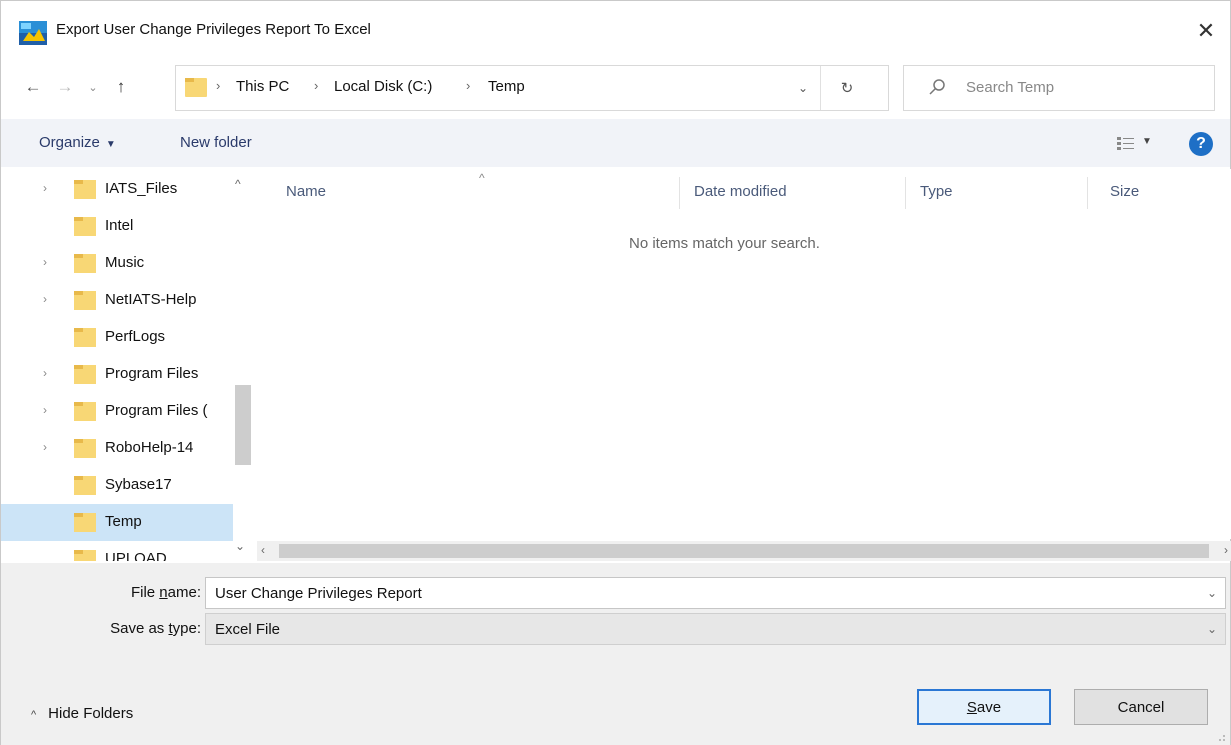  Describe the element at coordinates (1201, 144) in the screenshot. I see `help-icon: ?` at that location.